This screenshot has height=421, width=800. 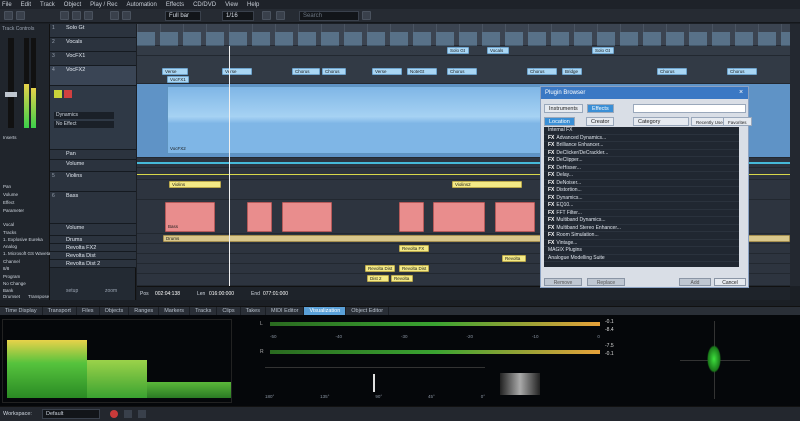 I want to click on midi-clip-violins: Violins, so click(x=195, y=184).